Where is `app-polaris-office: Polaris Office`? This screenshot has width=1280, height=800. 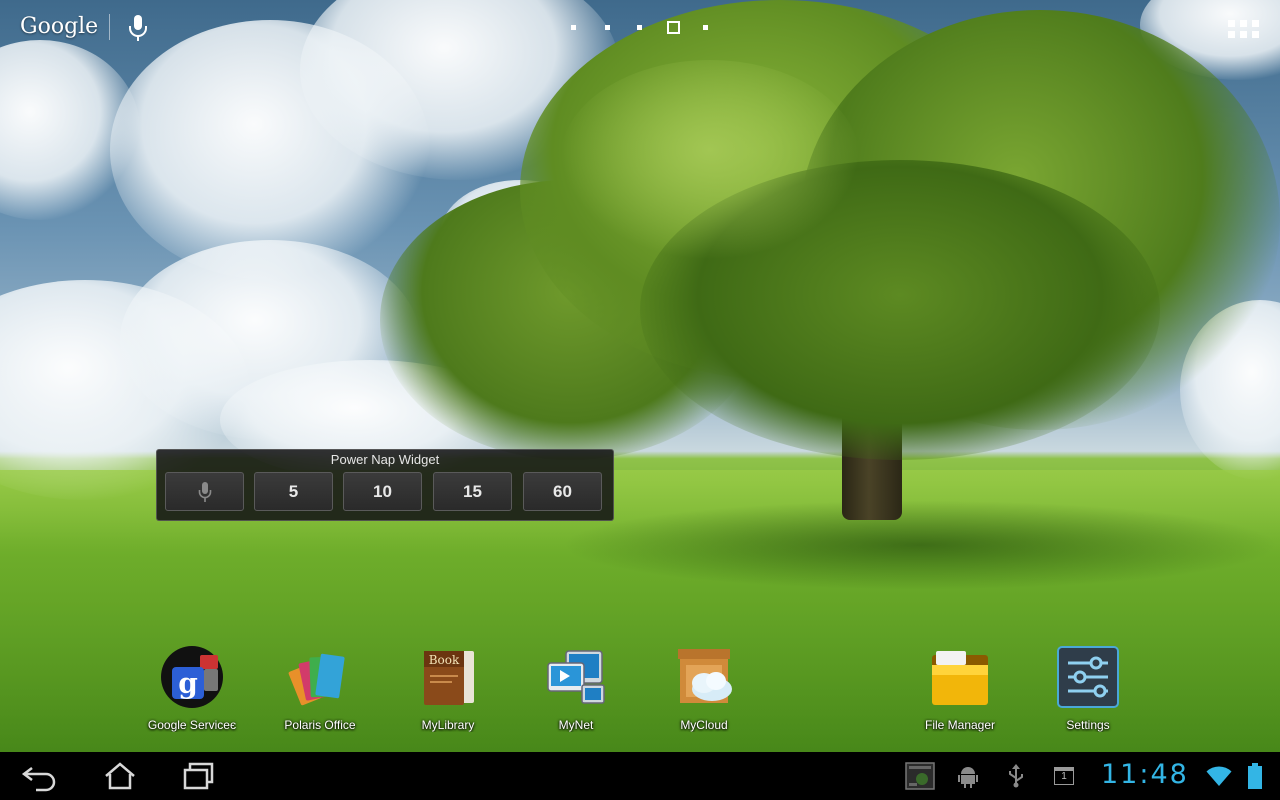 app-polaris-office: Polaris Office is located at coordinates (320, 691).